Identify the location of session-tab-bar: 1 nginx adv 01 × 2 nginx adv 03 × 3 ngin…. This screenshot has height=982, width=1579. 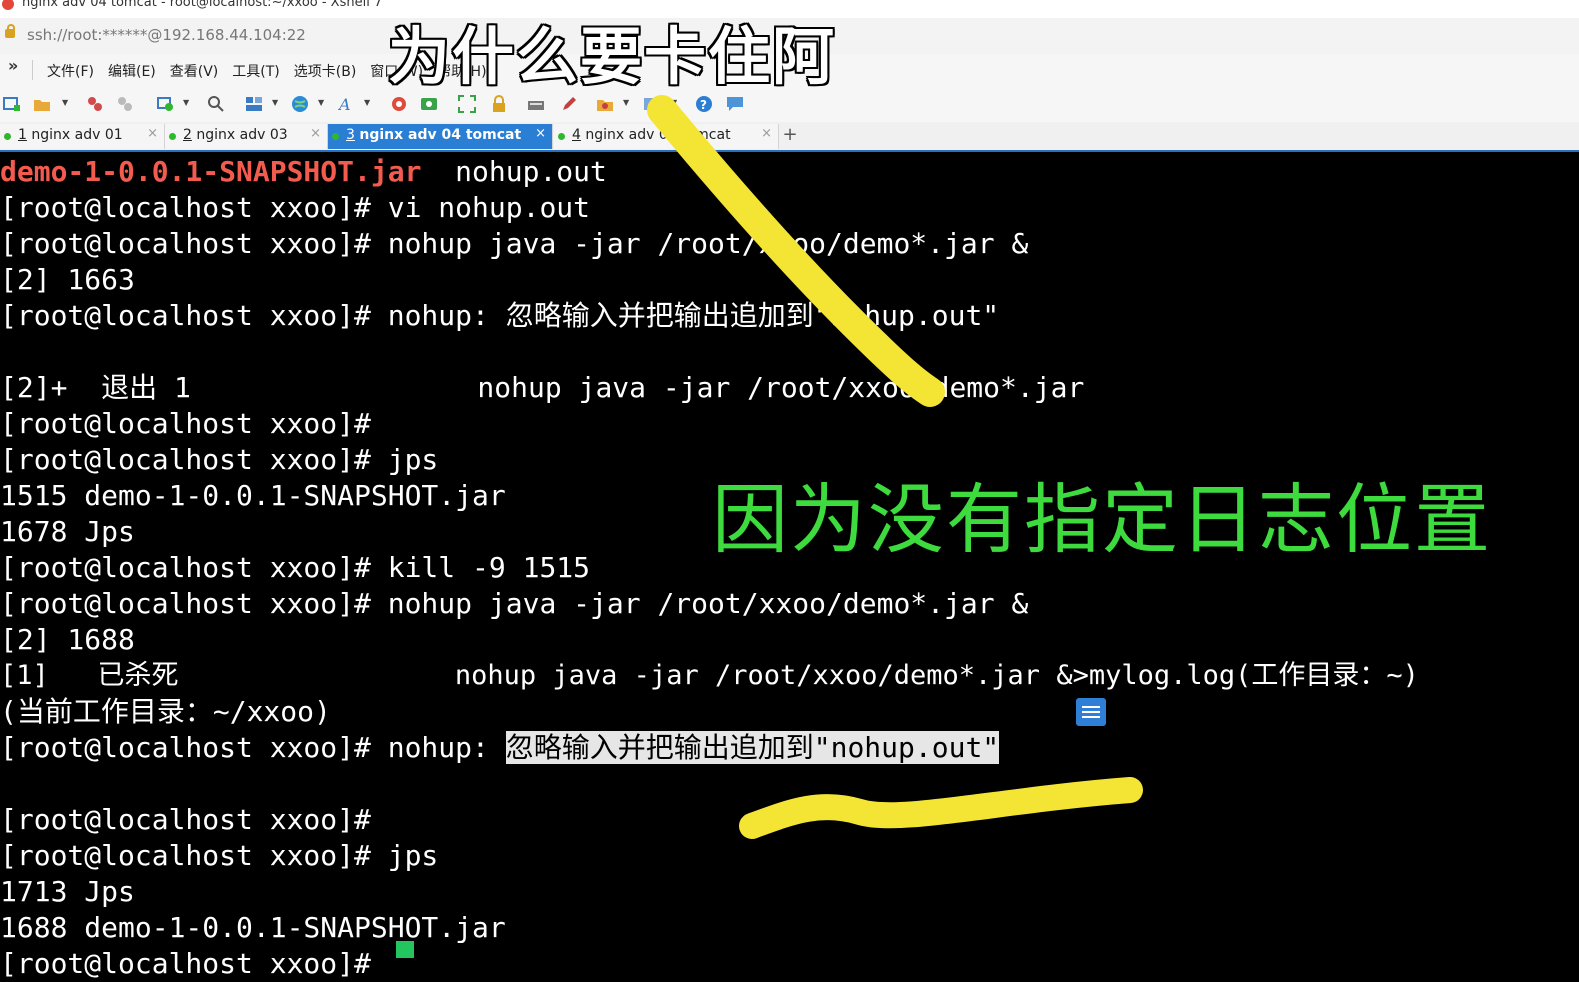
(789, 137).